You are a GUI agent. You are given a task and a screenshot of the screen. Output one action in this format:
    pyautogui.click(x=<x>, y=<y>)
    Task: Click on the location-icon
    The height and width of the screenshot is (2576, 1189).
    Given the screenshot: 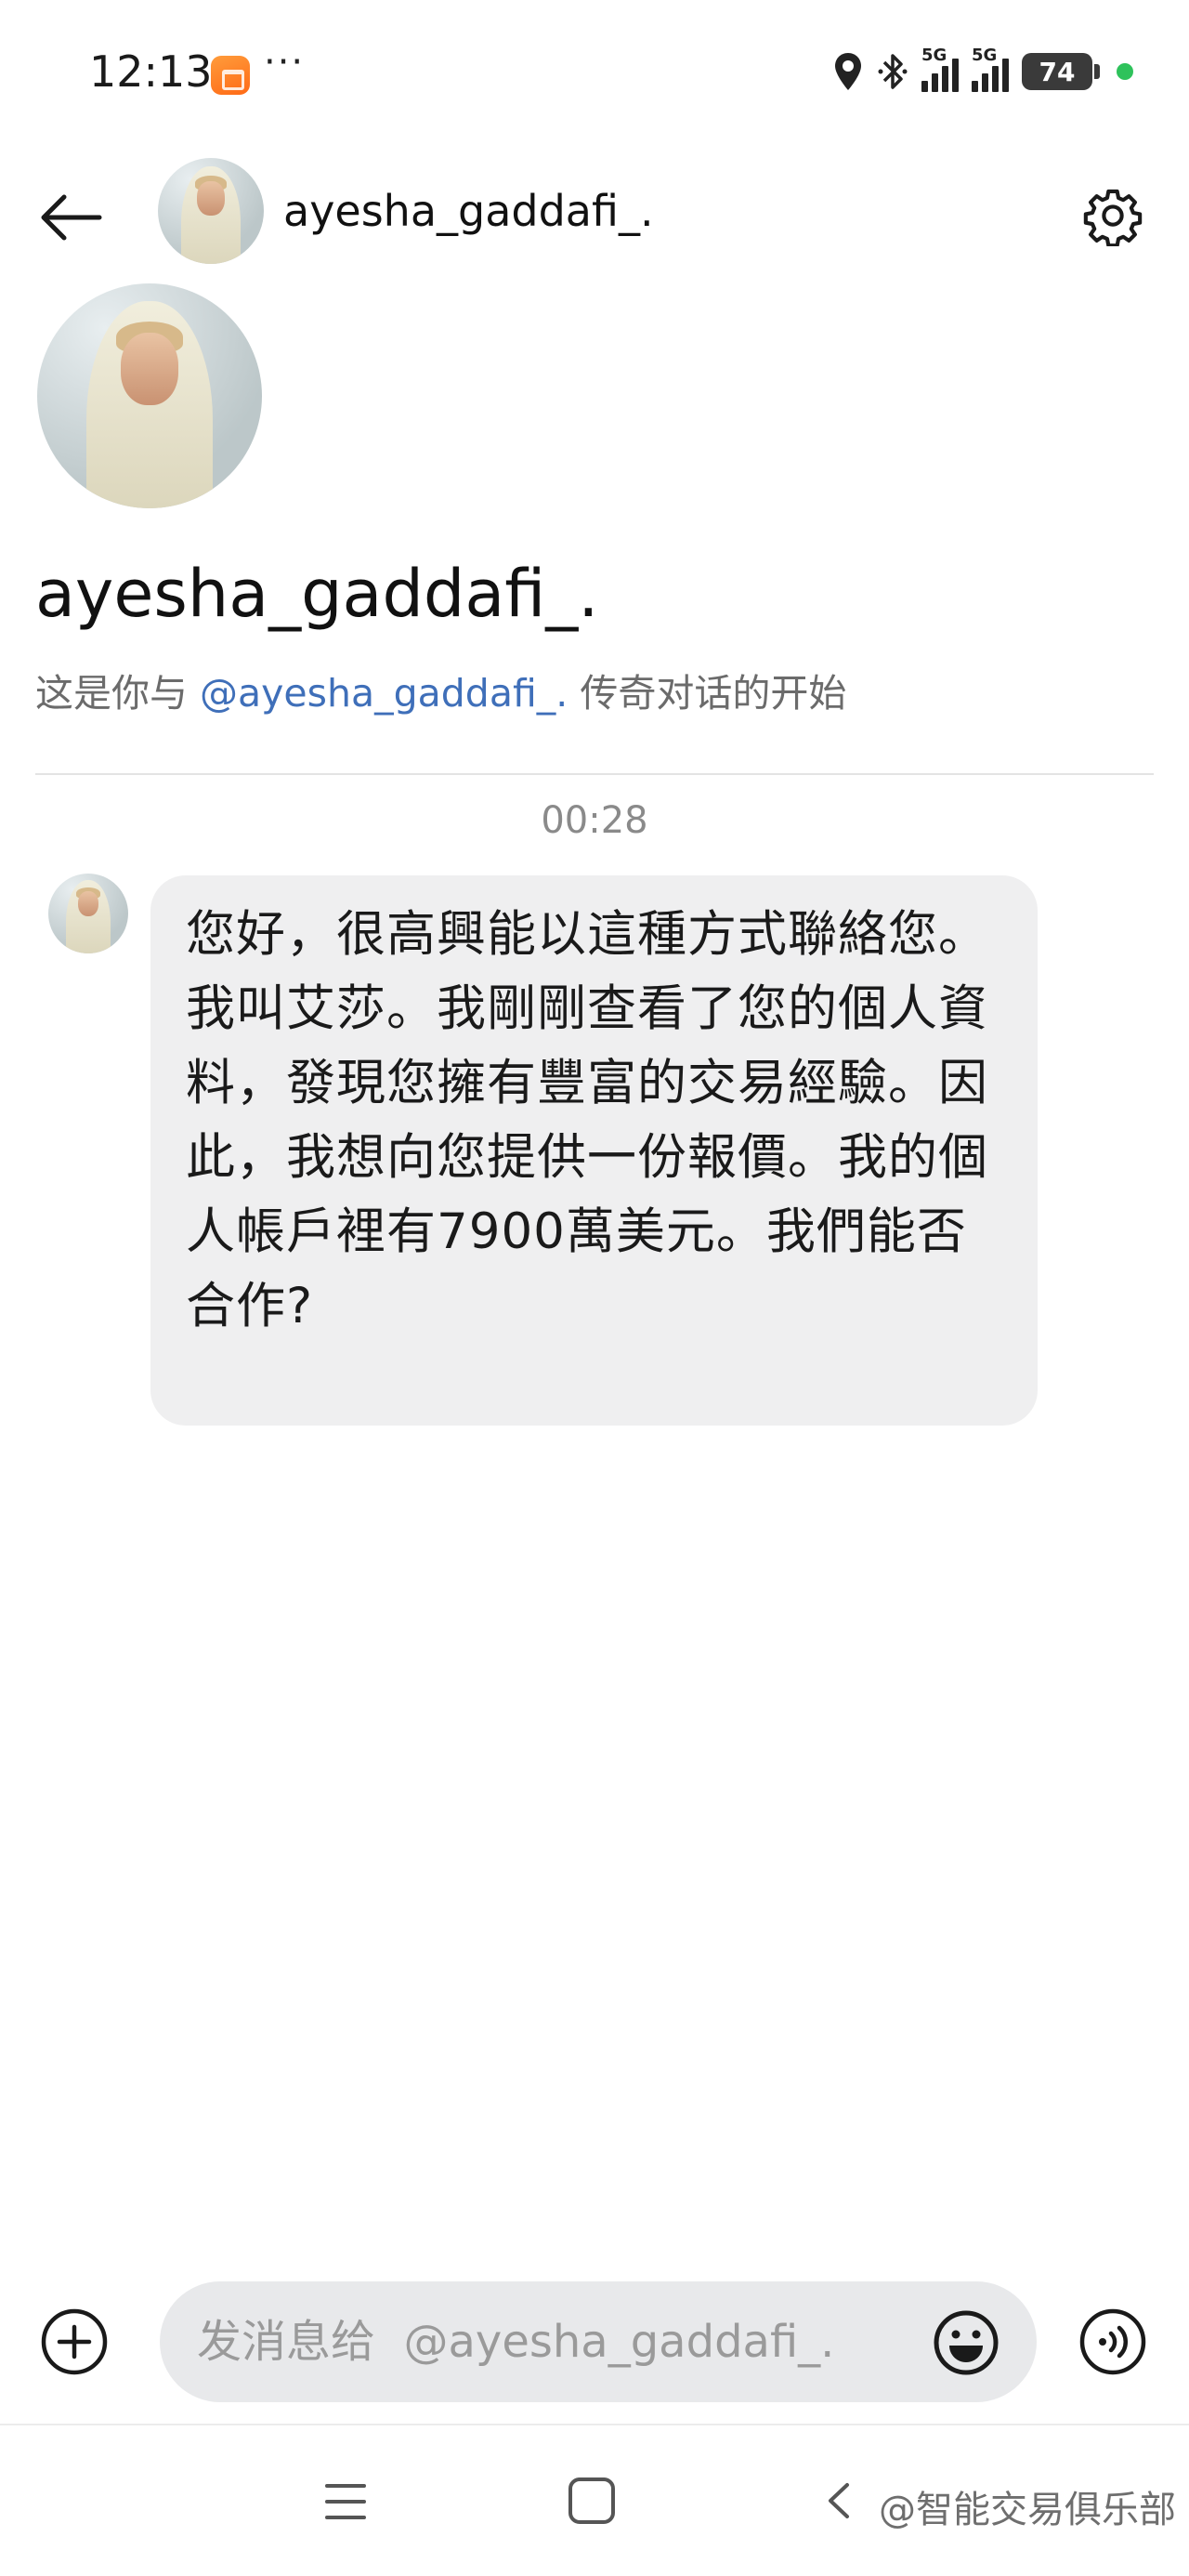 What is the action you would take?
    pyautogui.click(x=848, y=71)
    